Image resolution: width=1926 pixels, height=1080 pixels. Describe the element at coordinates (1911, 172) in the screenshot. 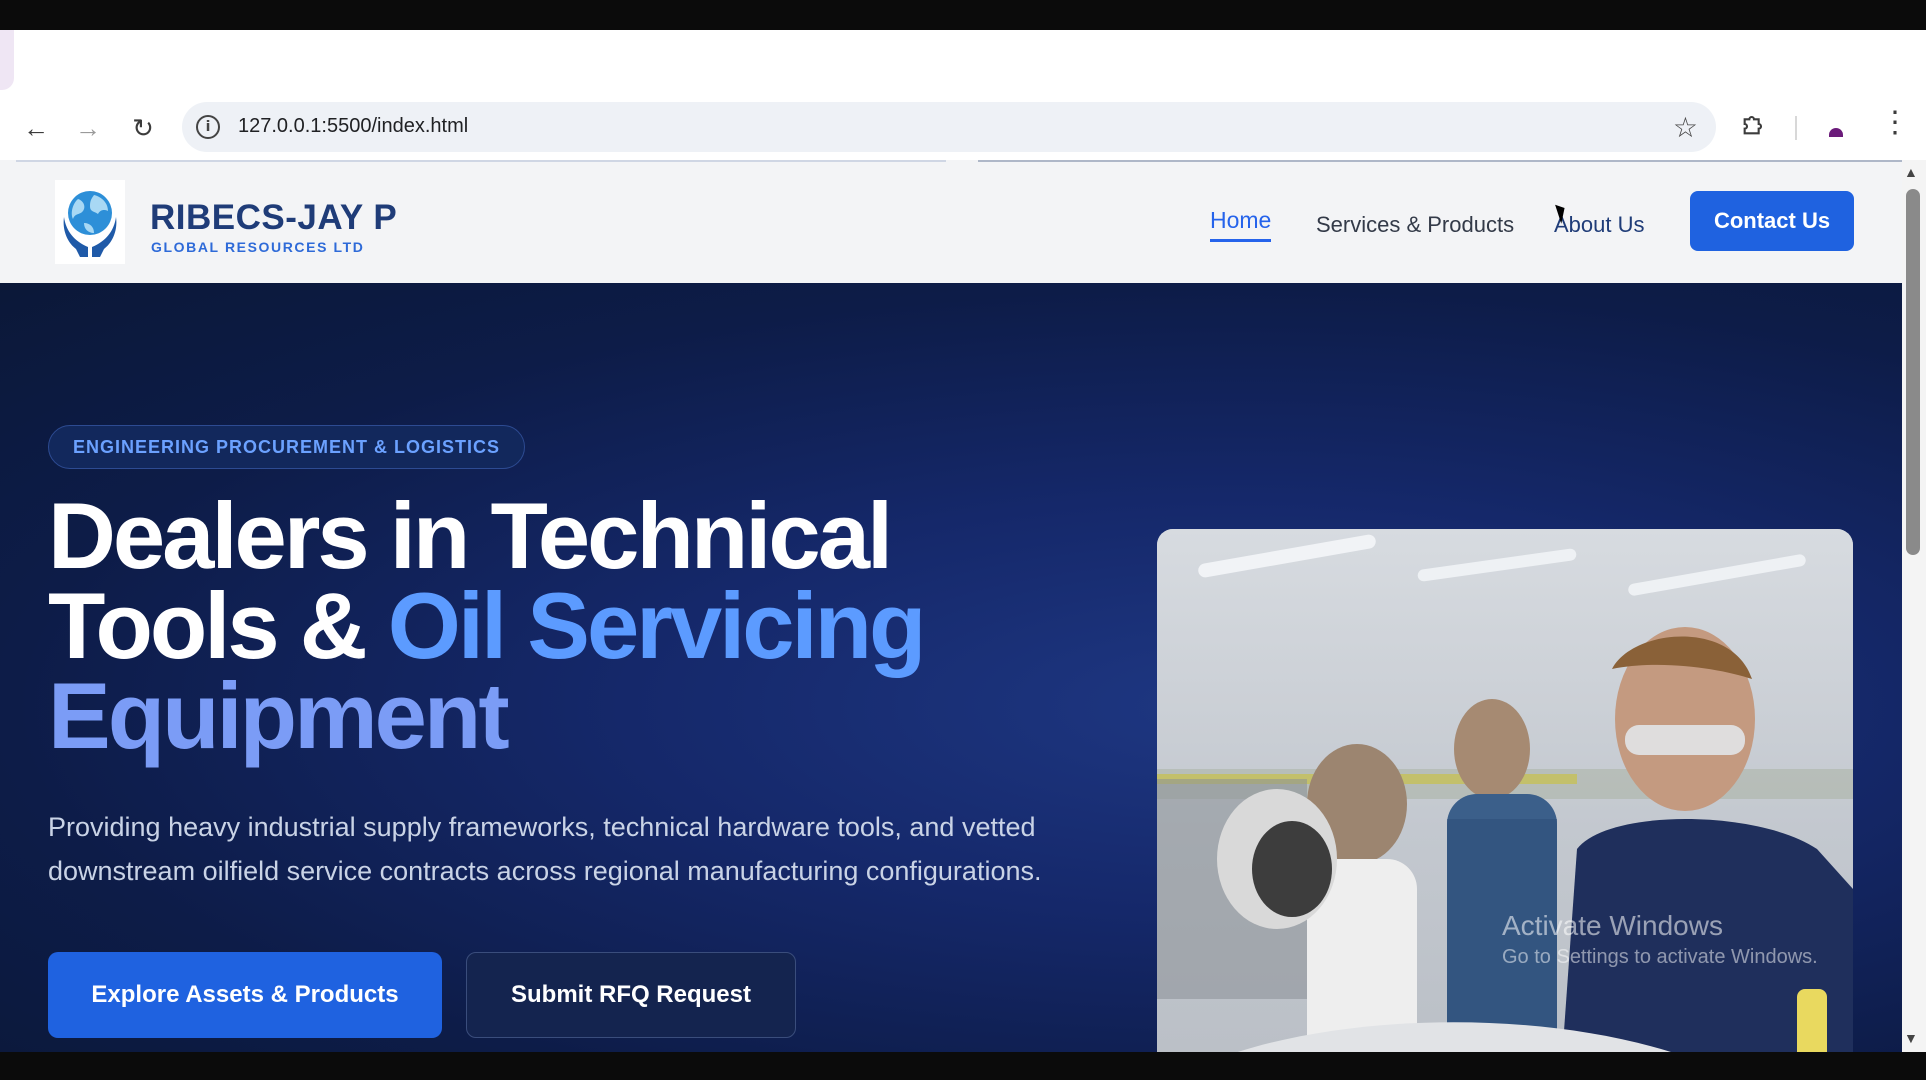

I see `scroll-up-arrow-icon: ▲` at that location.